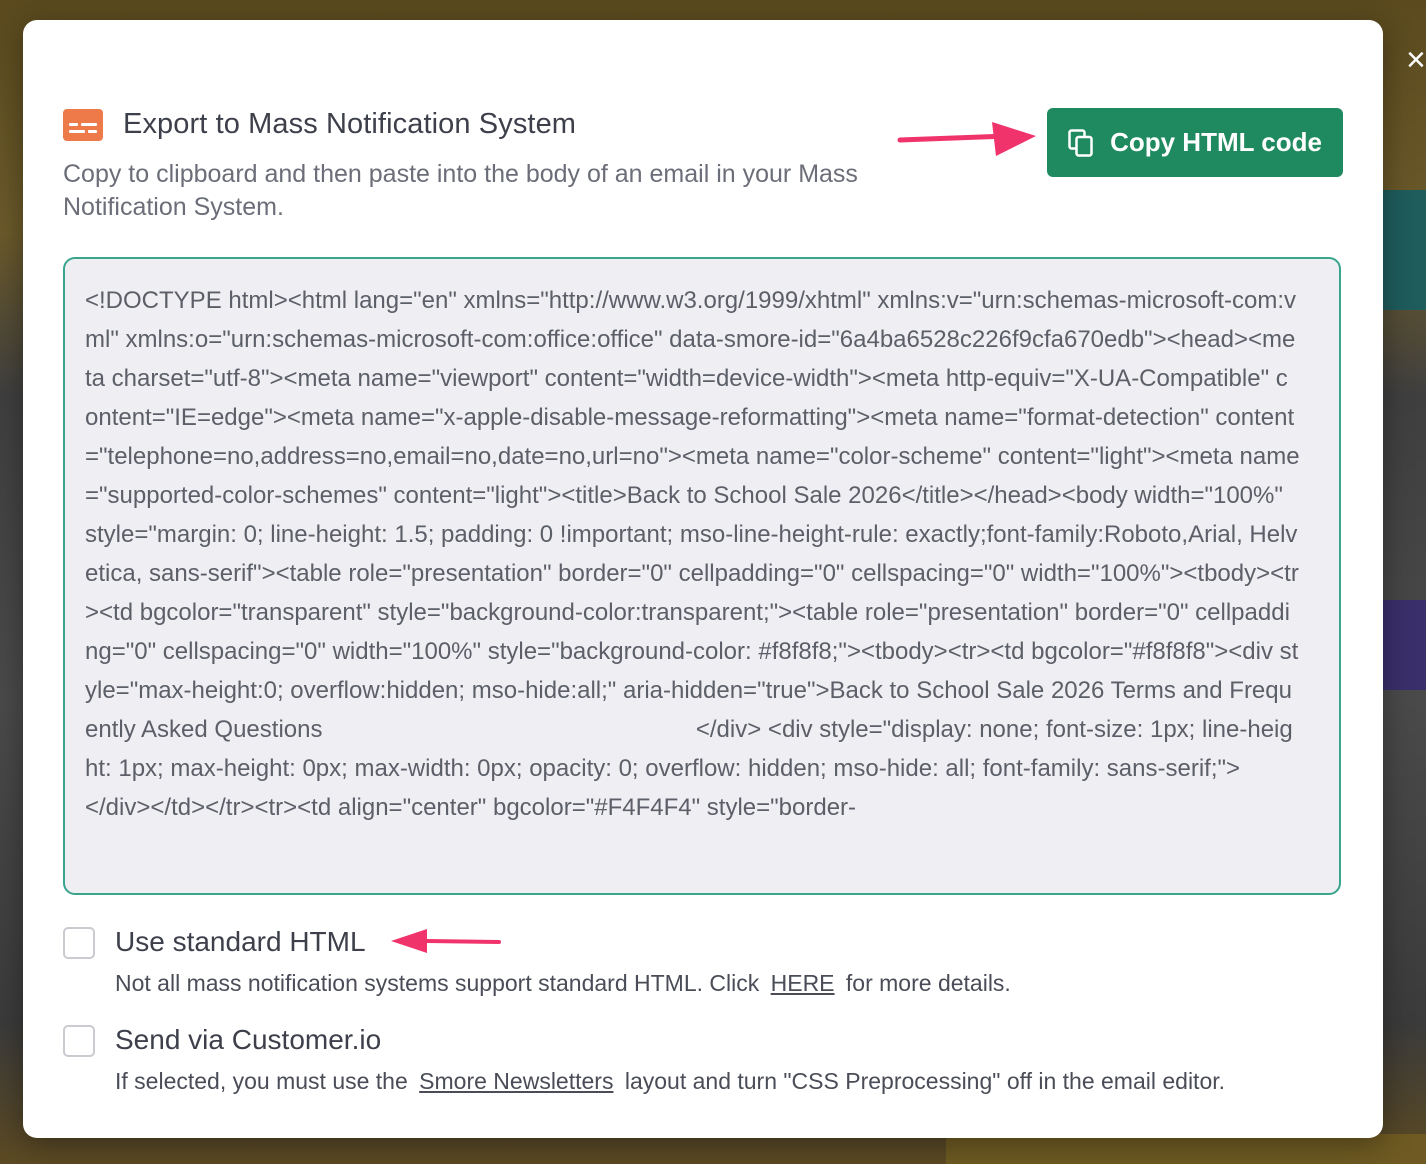 The height and width of the screenshot is (1164, 1426). Describe the element at coordinates (928, 983) in the screenshot. I see `standard-html-desc-text-end: for more details.` at that location.